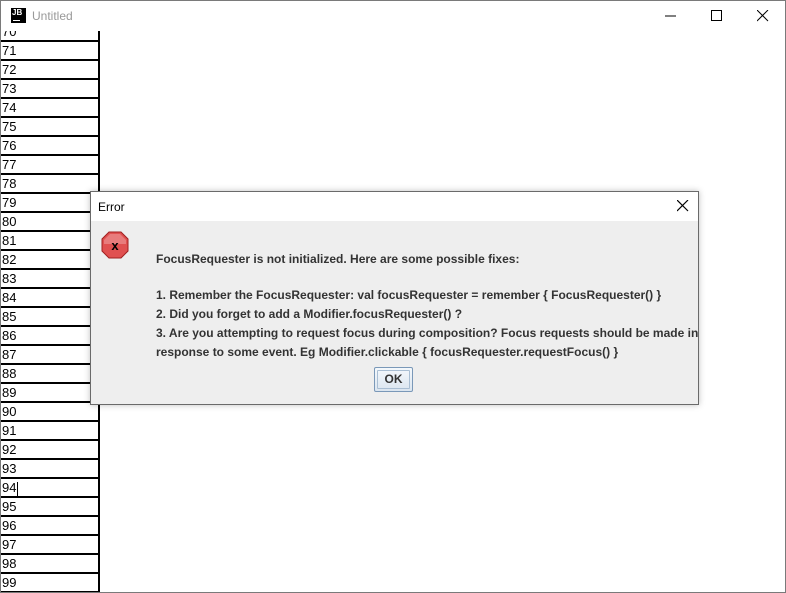  Describe the element at coordinates (9, 183) in the screenshot. I see `list-item-label: 78` at that location.